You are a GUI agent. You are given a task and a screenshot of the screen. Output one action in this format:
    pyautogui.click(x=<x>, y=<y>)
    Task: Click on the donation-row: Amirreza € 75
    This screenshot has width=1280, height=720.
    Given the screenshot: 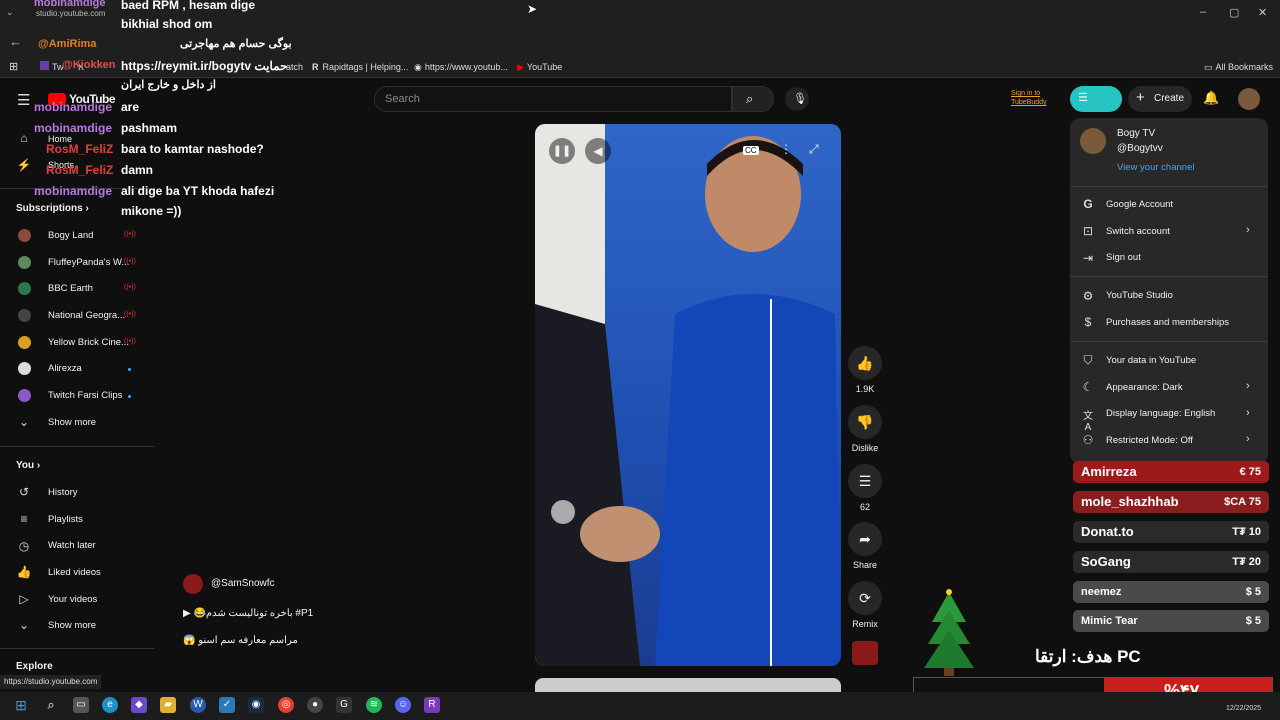 What is the action you would take?
    pyautogui.click(x=1171, y=472)
    